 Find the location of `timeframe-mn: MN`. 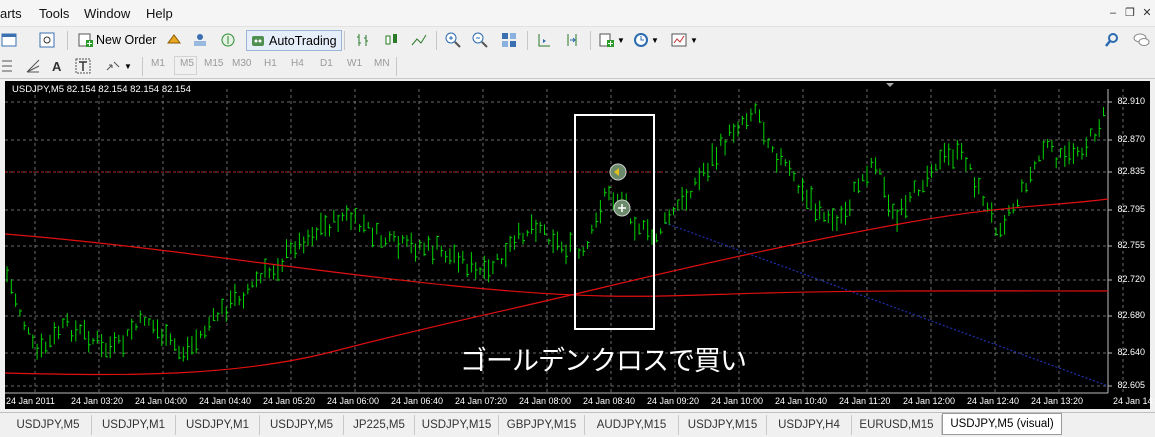

timeframe-mn: MN is located at coordinates (382, 63).